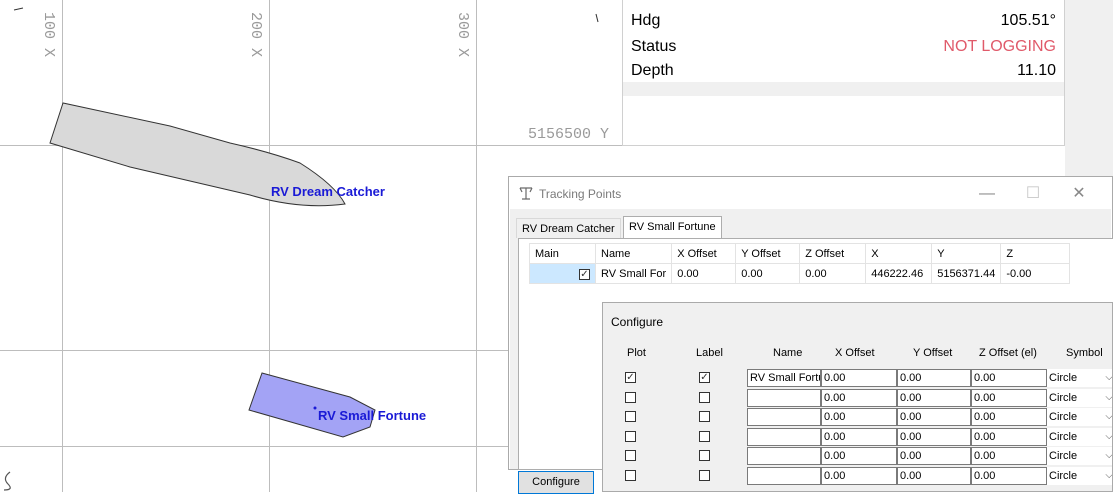 The height and width of the screenshot is (494, 1113). What do you see at coordinates (637, 322) in the screenshot?
I see `dialog-title: Configure` at bounding box center [637, 322].